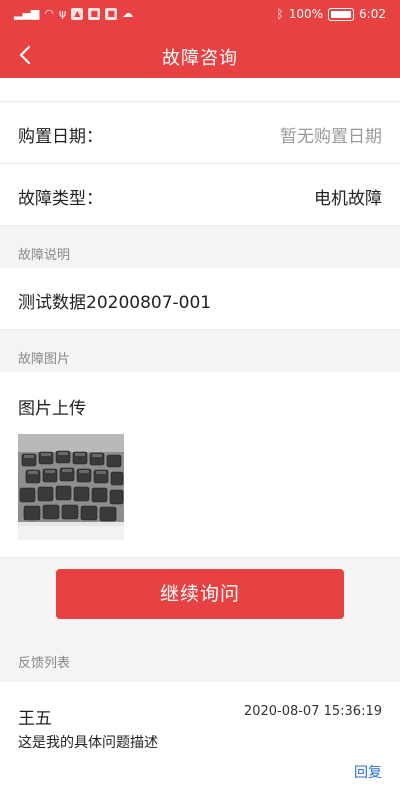 Image resolution: width=400 pixels, height=787 pixels. What do you see at coordinates (49, 13) in the screenshot?
I see `wifi-icon: ◠` at bounding box center [49, 13].